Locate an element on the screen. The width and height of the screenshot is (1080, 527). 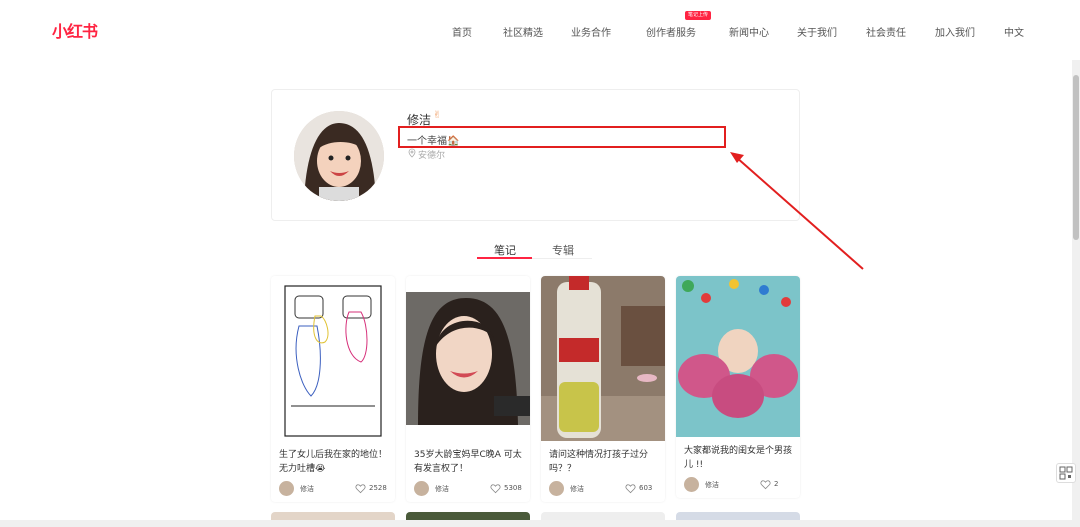
note-title: 大家都说我的闺女是个男孩儿 !! is located at coordinates (738, 458).